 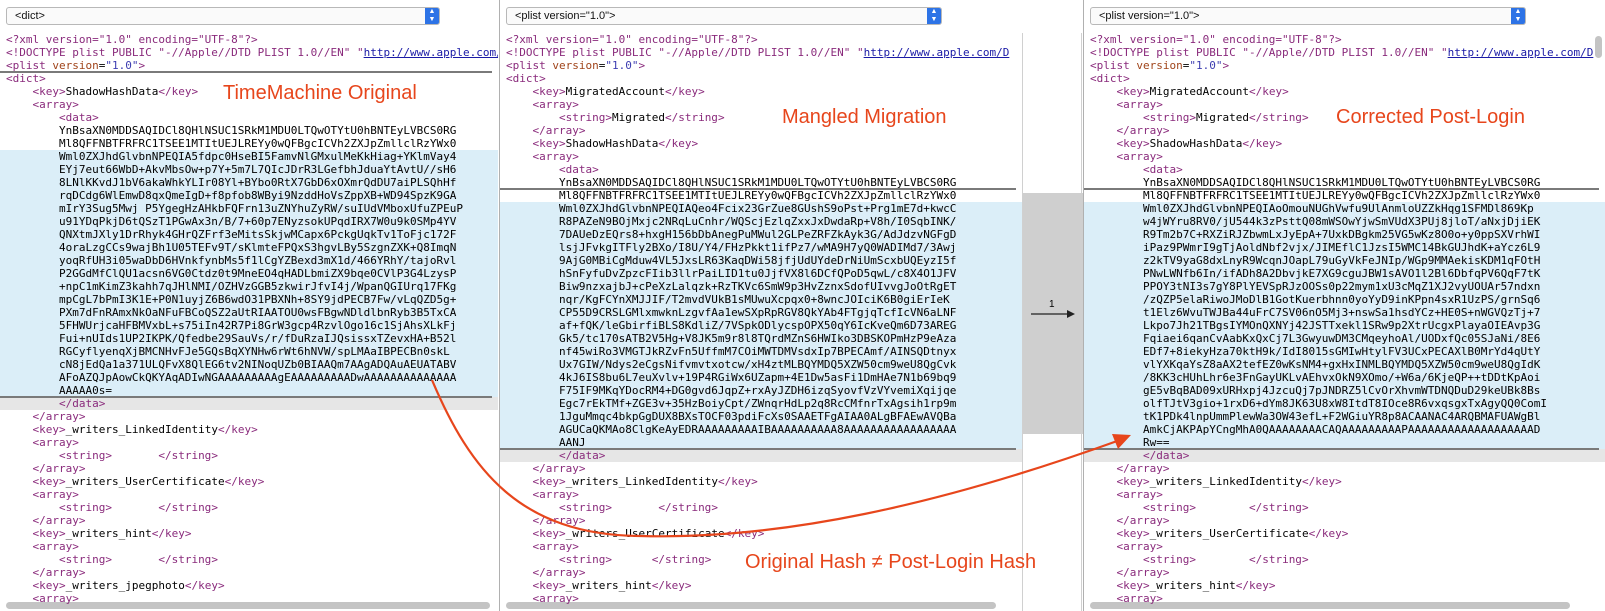 What do you see at coordinates (223, 16) in the screenshot?
I see `left-structure-selector: <dict> ▲ ▼` at bounding box center [223, 16].